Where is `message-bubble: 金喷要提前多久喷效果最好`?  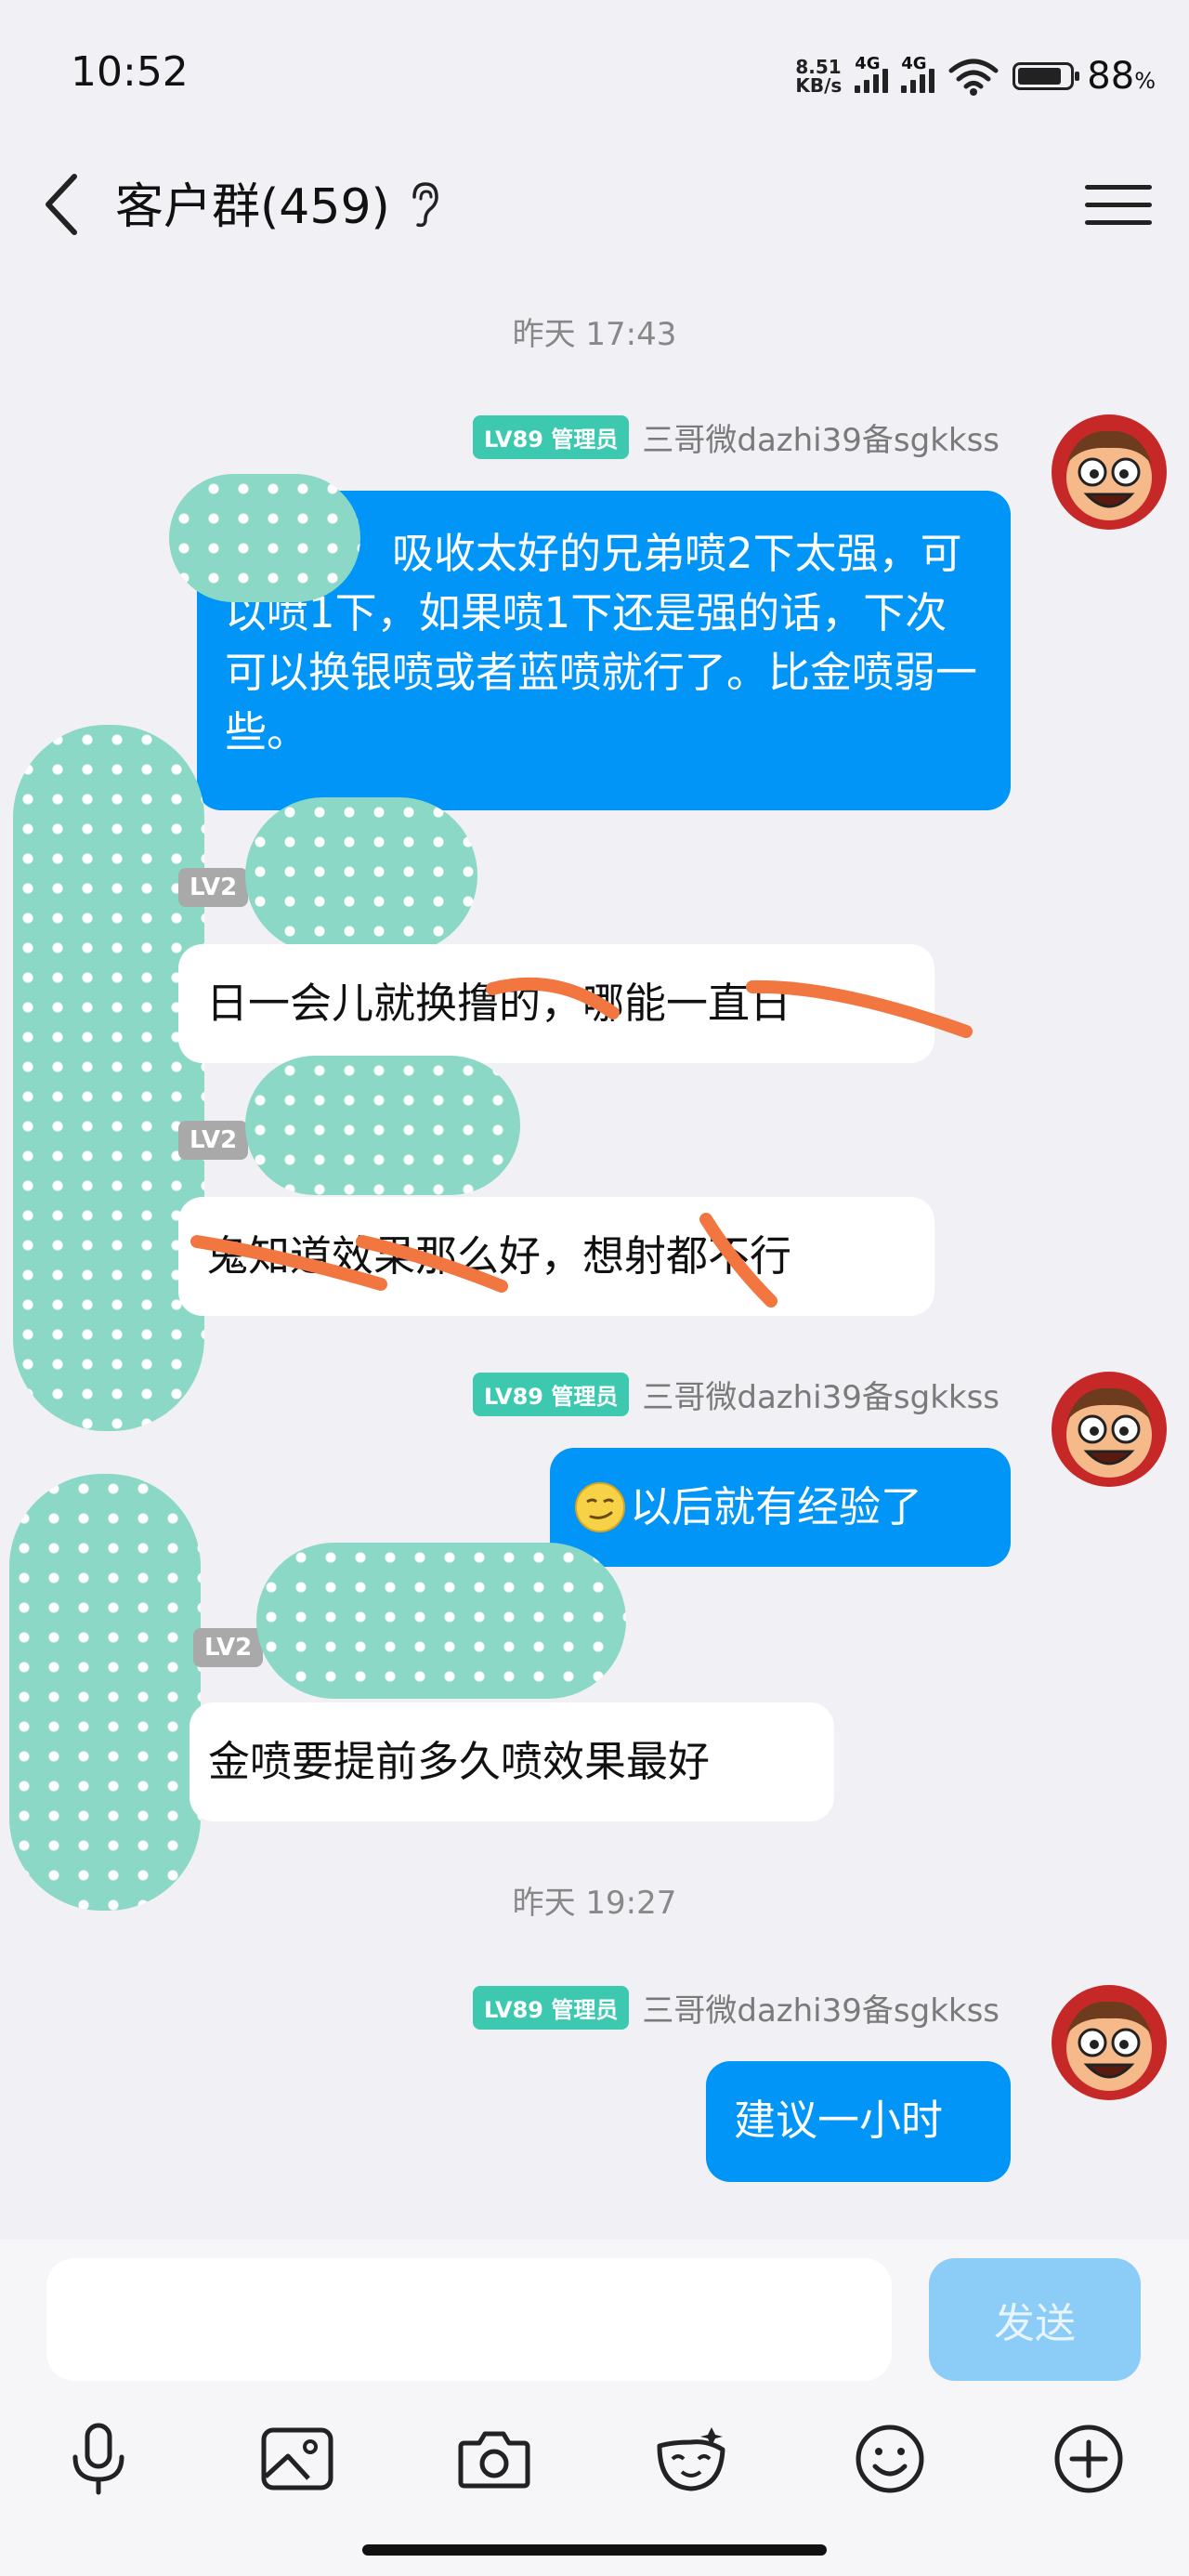 message-bubble: 金喷要提前多久喷效果最好 is located at coordinates (511, 1761).